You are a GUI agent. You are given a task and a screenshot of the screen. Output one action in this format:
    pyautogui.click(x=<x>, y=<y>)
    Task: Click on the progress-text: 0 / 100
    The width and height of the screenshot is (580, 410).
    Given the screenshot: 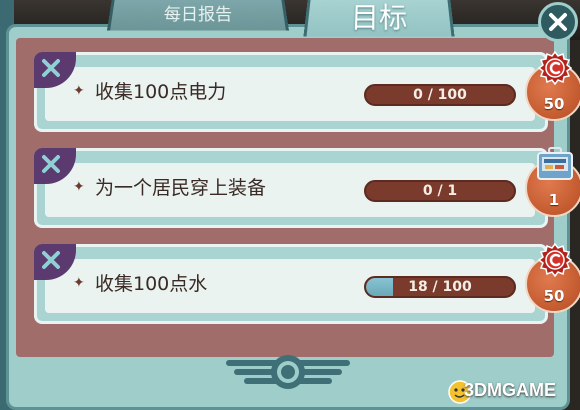 What is the action you would take?
    pyautogui.click(x=440, y=95)
    